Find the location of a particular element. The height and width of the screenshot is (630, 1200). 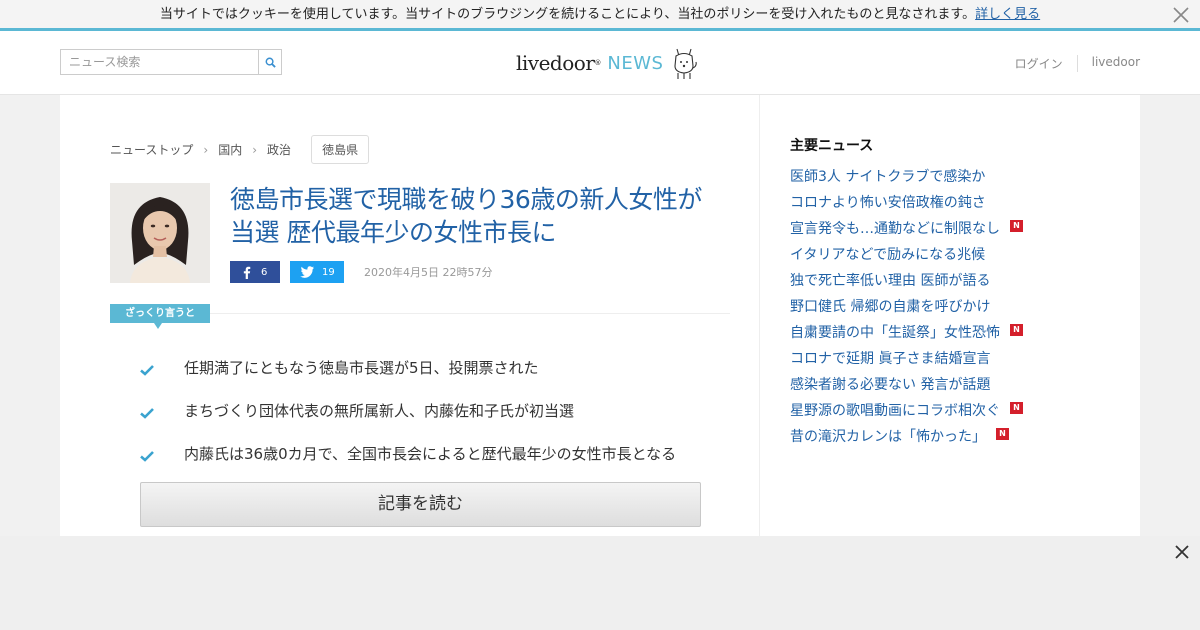

news-list-item: コロナで延期 眞子さま結婚宣言 is located at coordinates (906, 358).